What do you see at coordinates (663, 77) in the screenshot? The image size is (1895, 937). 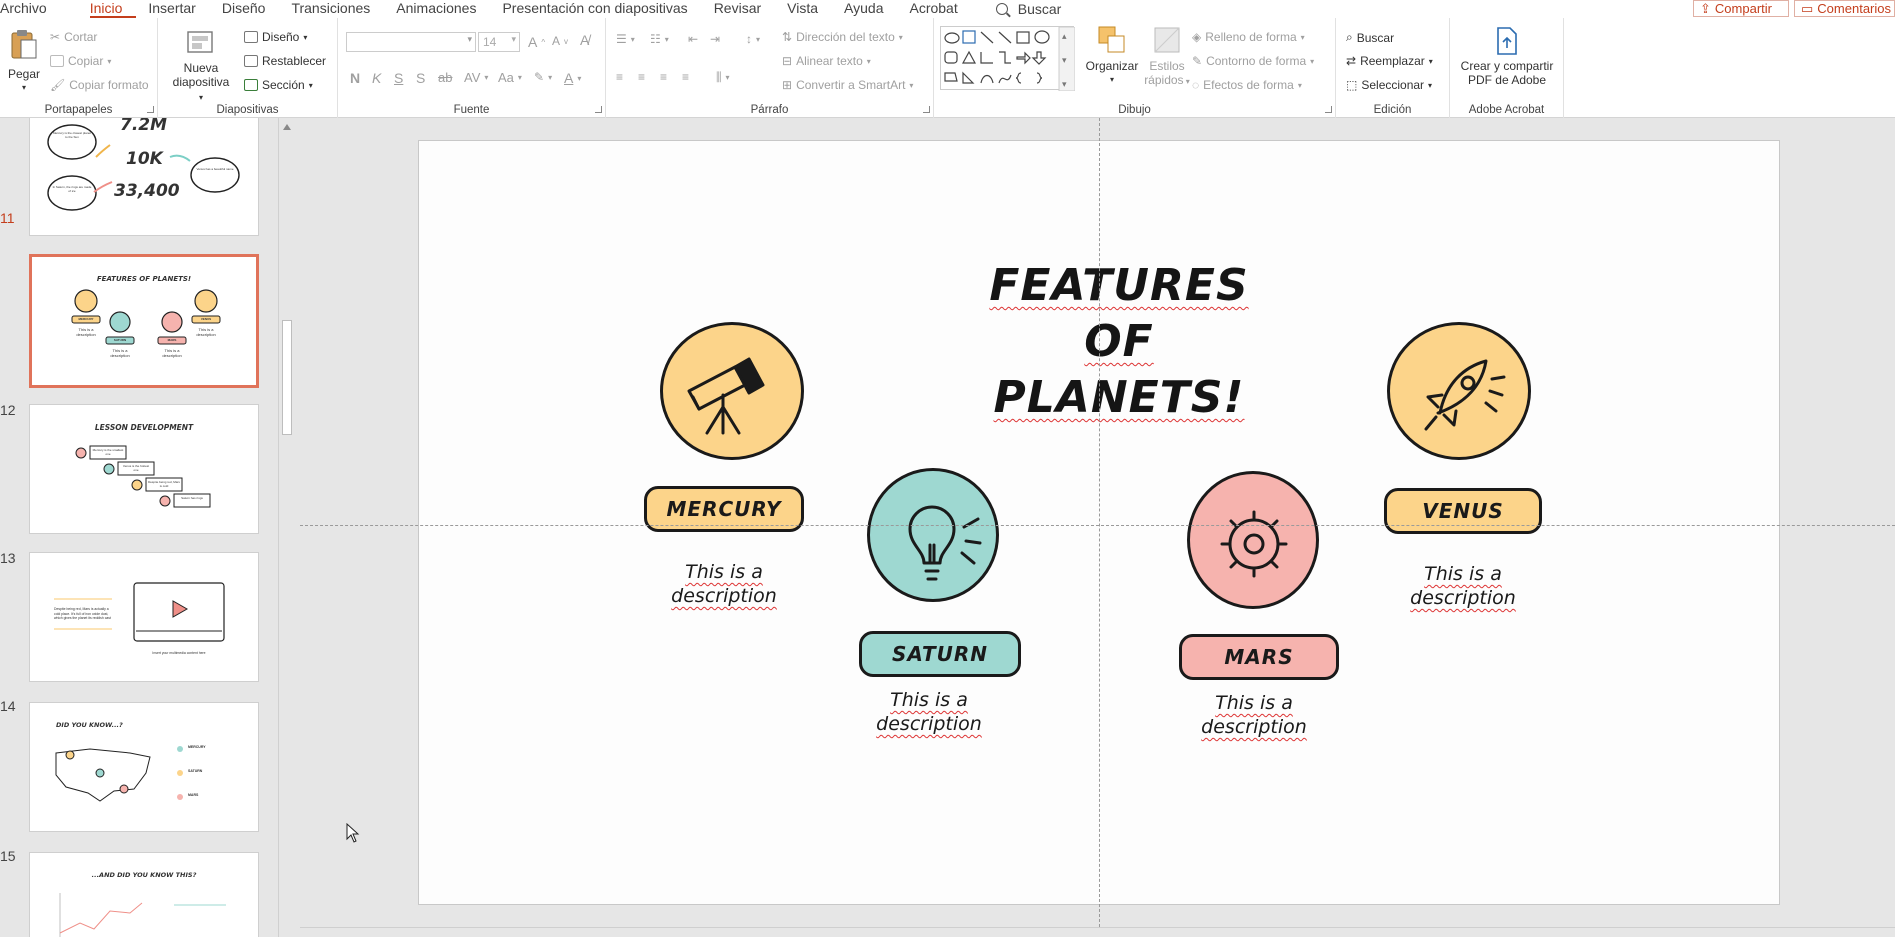 I see `align-right-icon: ≡` at bounding box center [663, 77].